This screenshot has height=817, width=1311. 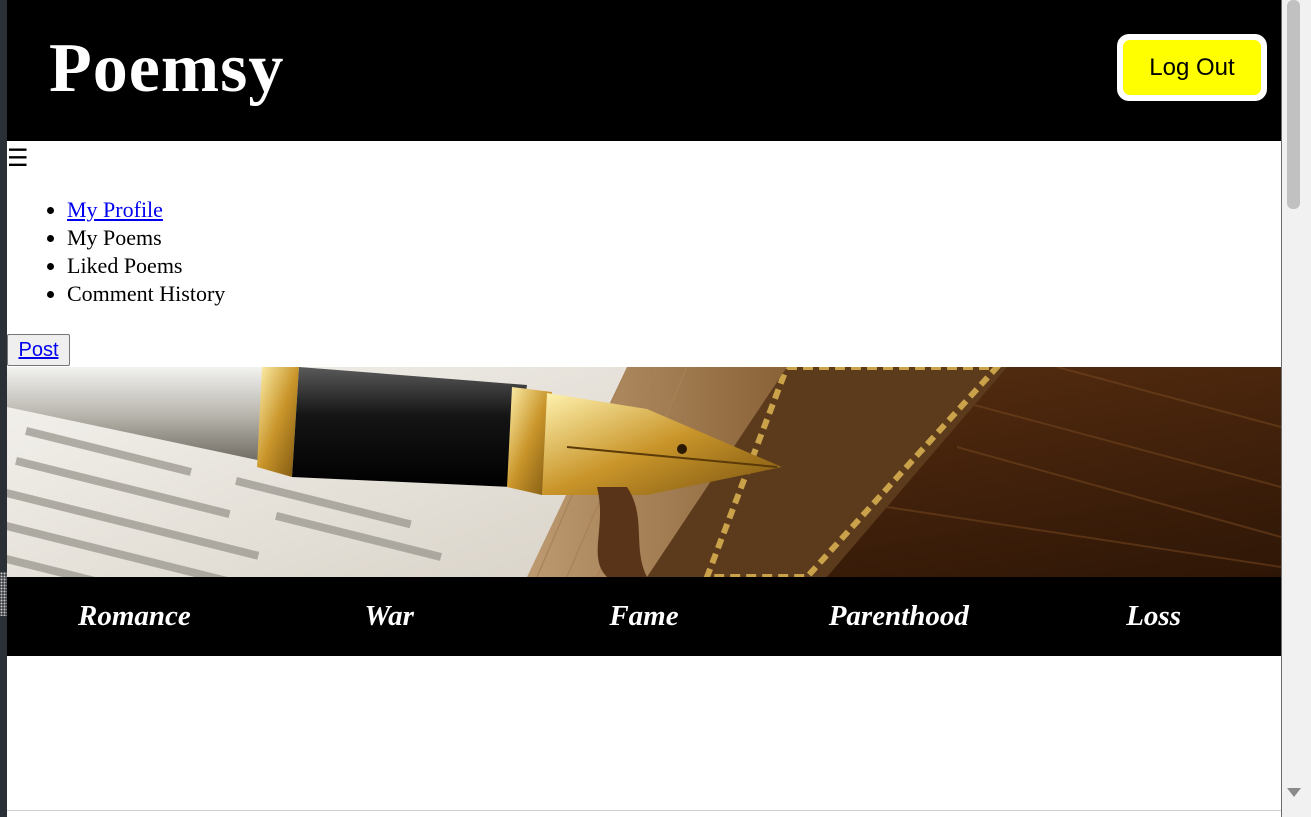 I want to click on logout-button-frame: Log Out, so click(x=1192, y=67).